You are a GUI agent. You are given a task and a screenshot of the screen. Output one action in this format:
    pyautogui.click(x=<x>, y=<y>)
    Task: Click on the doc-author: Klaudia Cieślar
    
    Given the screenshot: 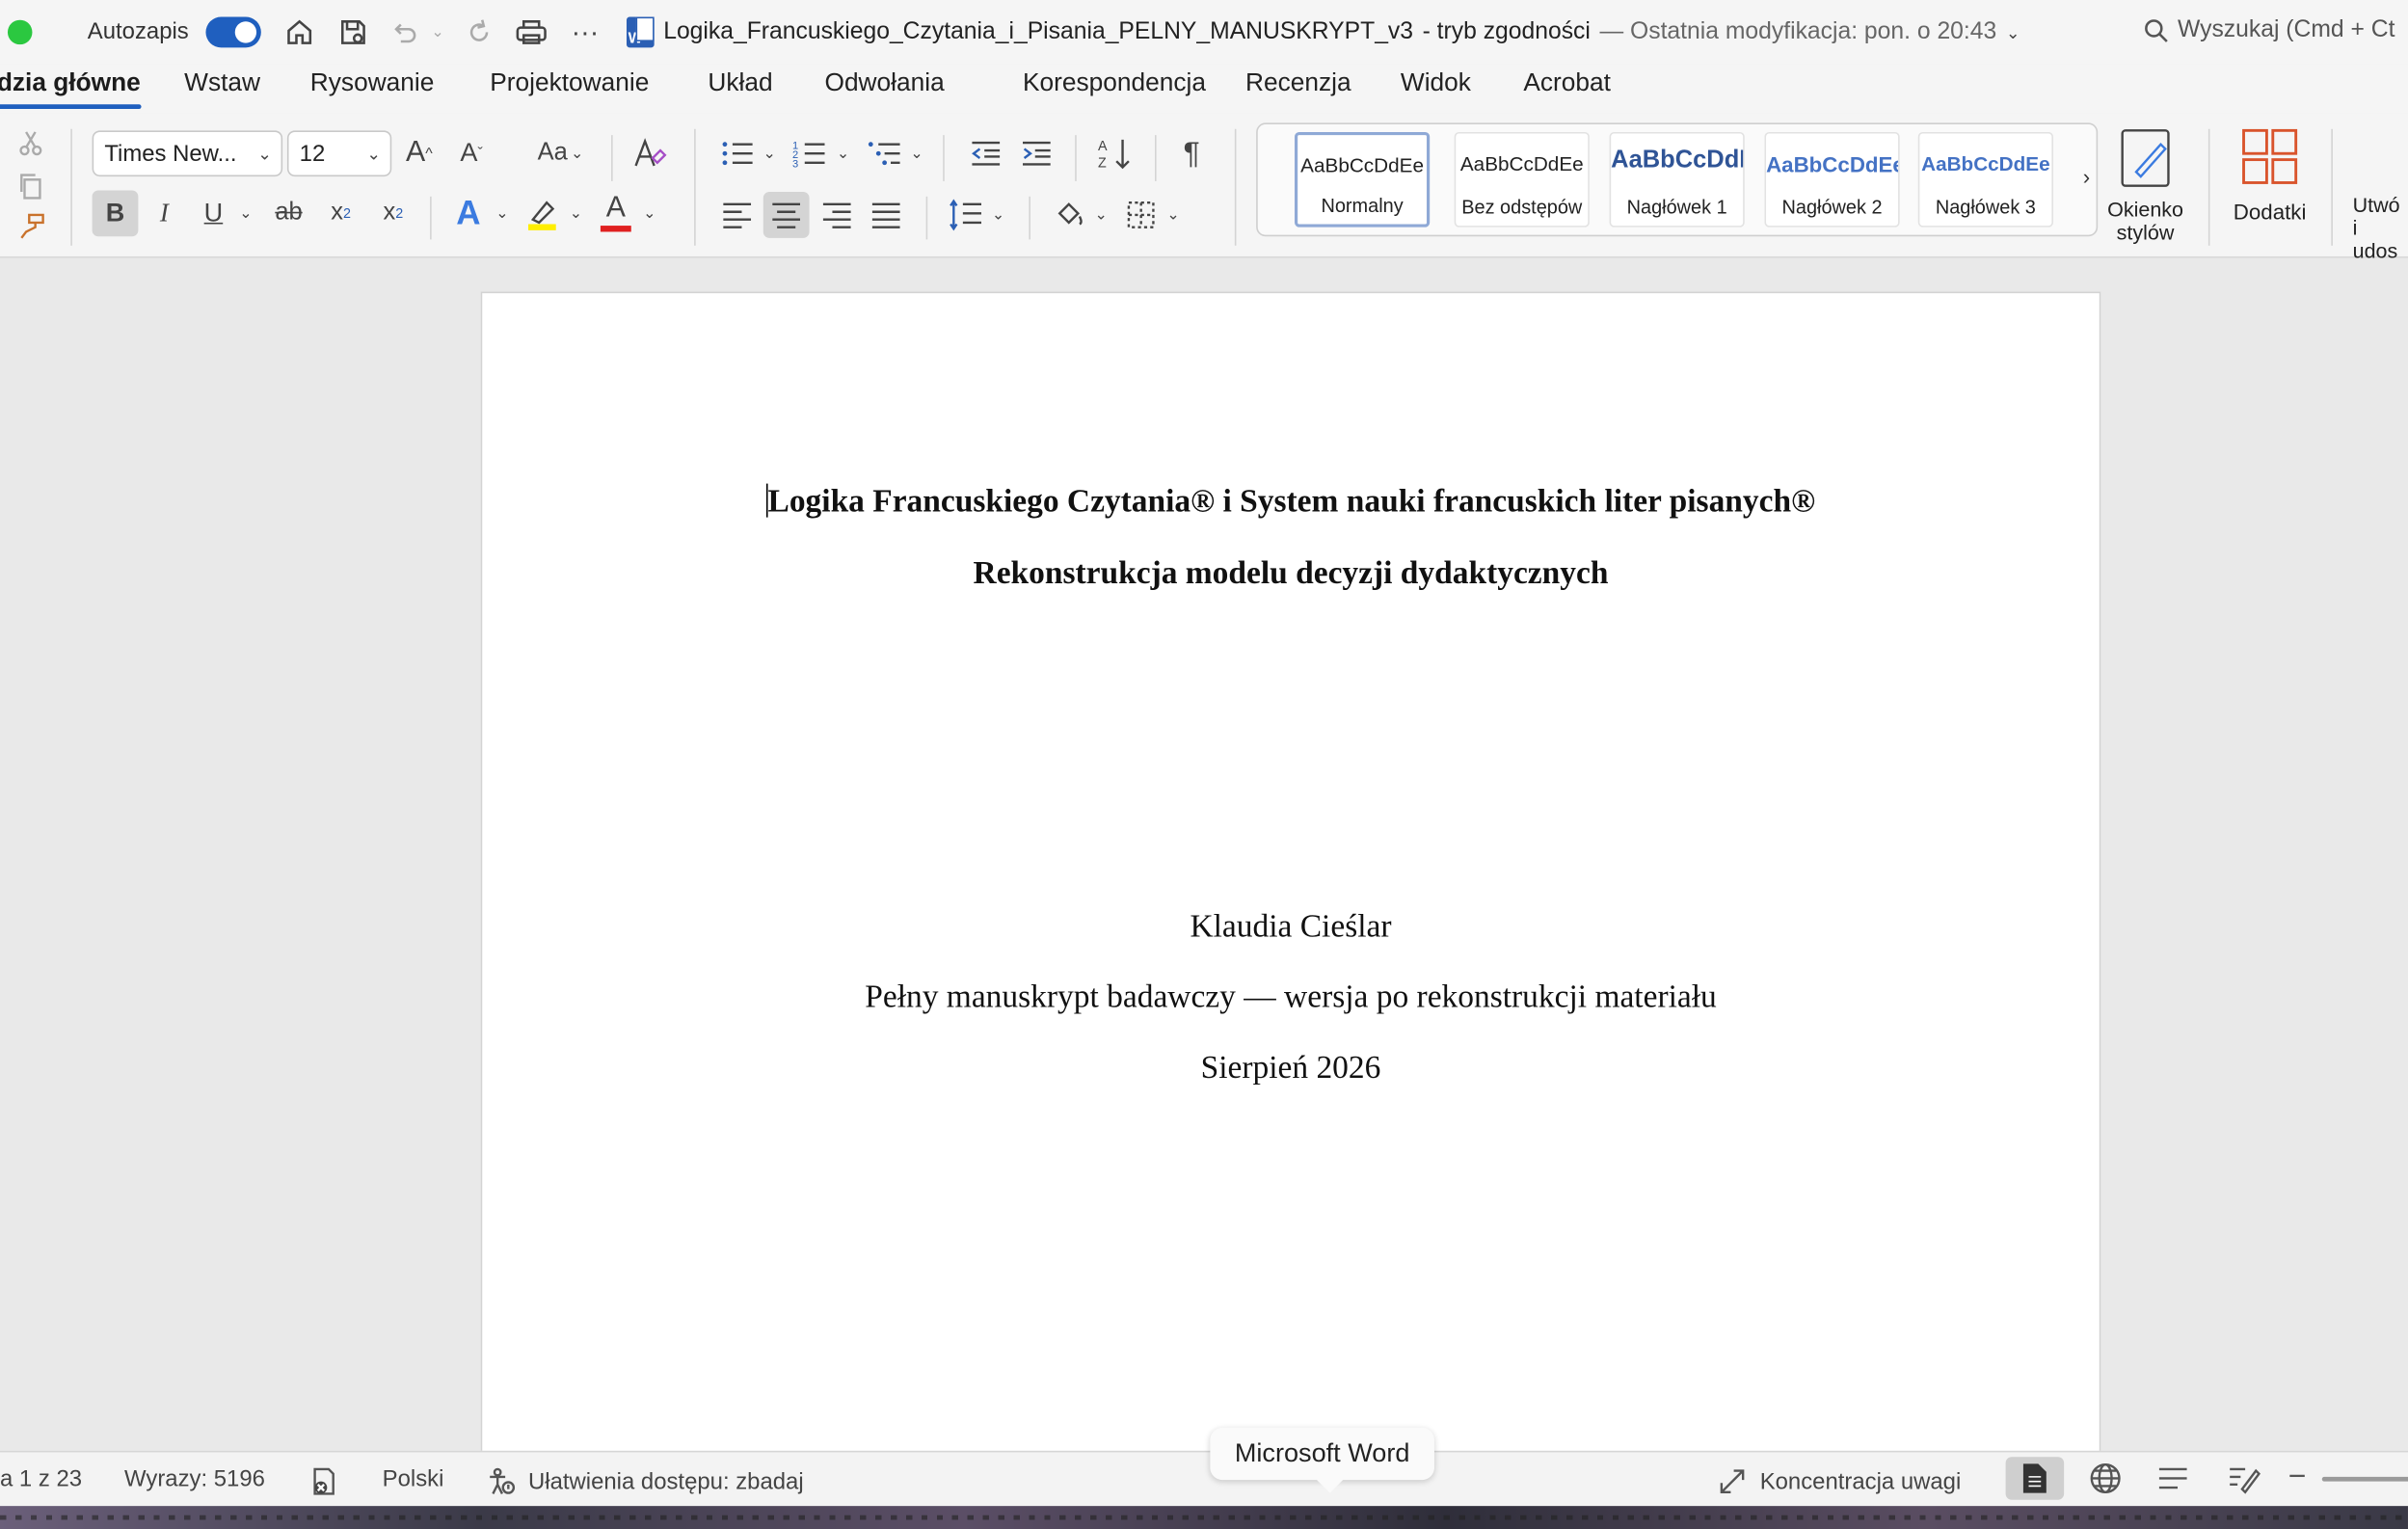 What is the action you would take?
    pyautogui.click(x=1291, y=926)
    